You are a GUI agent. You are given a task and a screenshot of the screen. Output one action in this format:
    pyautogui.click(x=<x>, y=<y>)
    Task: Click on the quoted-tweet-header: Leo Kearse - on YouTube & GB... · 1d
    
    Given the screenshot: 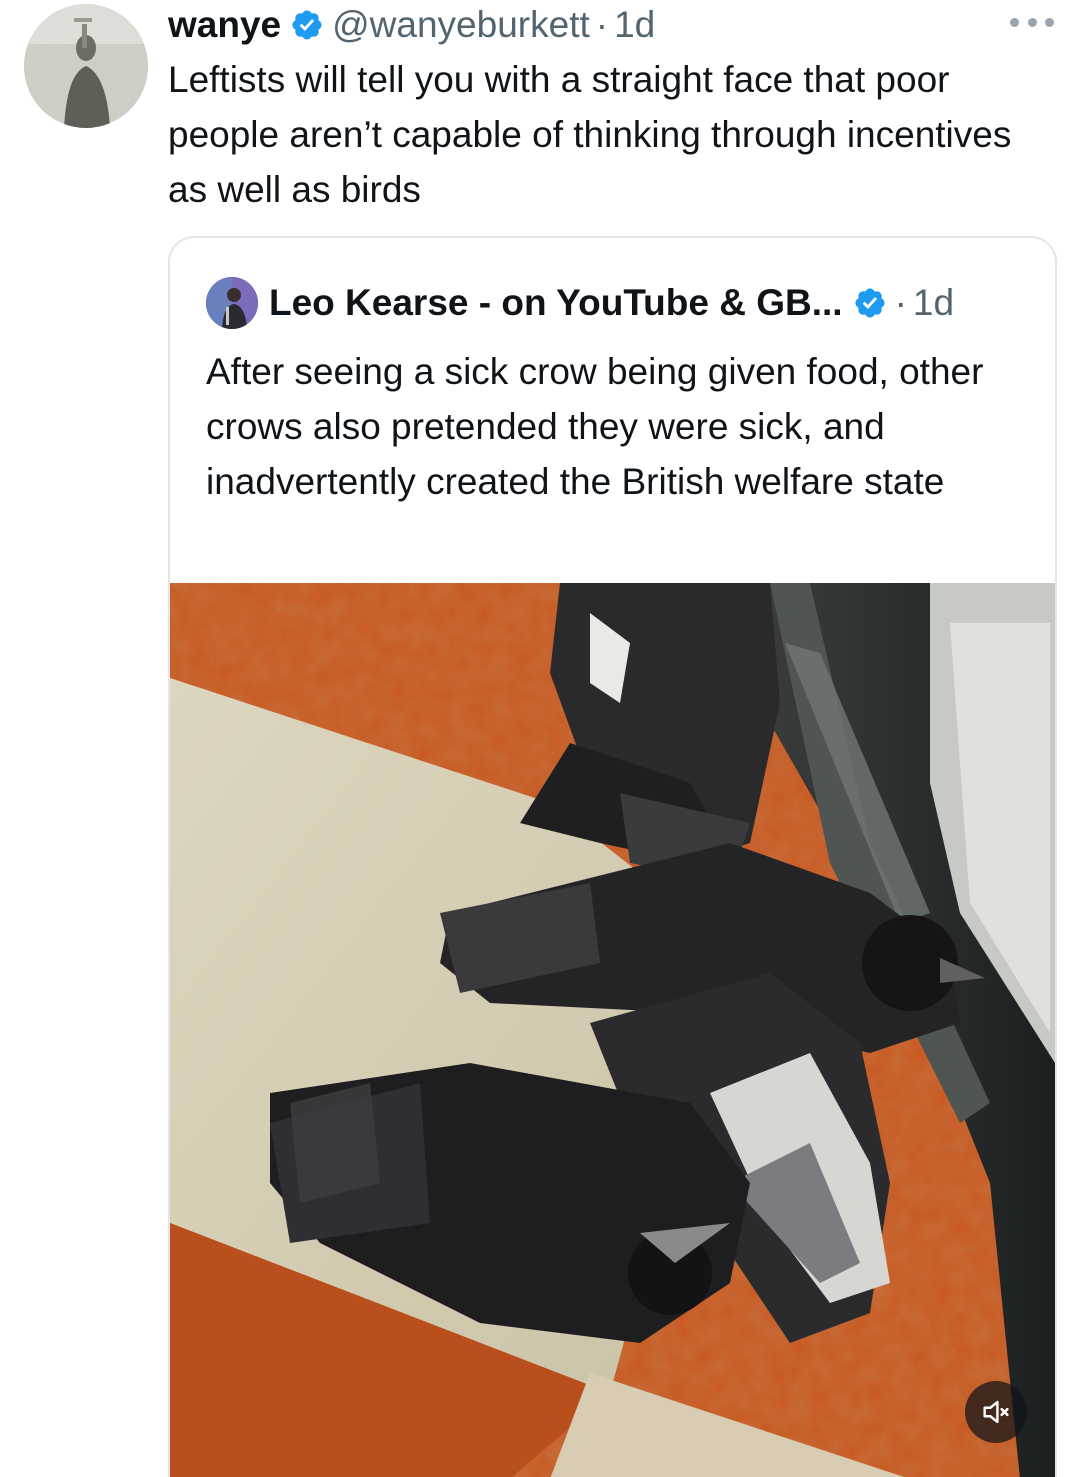 What is the action you would take?
    pyautogui.click(x=580, y=303)
    